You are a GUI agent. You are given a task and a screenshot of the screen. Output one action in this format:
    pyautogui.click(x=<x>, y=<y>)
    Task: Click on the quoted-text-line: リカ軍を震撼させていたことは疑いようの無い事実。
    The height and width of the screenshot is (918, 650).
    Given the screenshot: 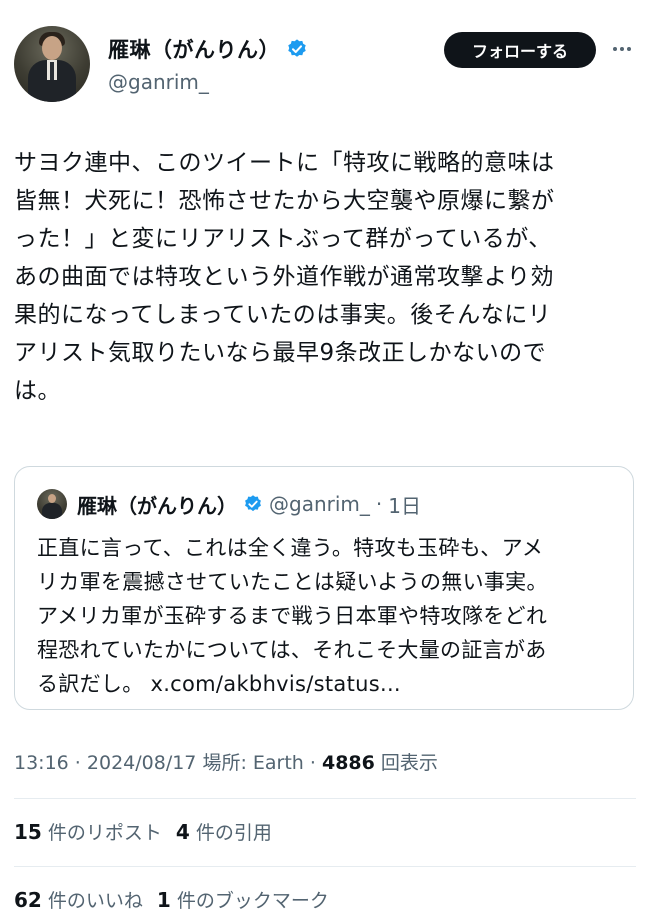 What is the action you would take?
    pyautogui.click(x=292, y=582)
    